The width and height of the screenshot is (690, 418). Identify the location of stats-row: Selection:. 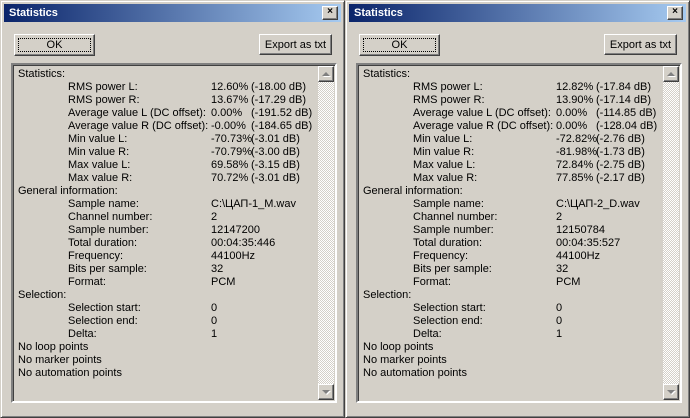
(166, 295).